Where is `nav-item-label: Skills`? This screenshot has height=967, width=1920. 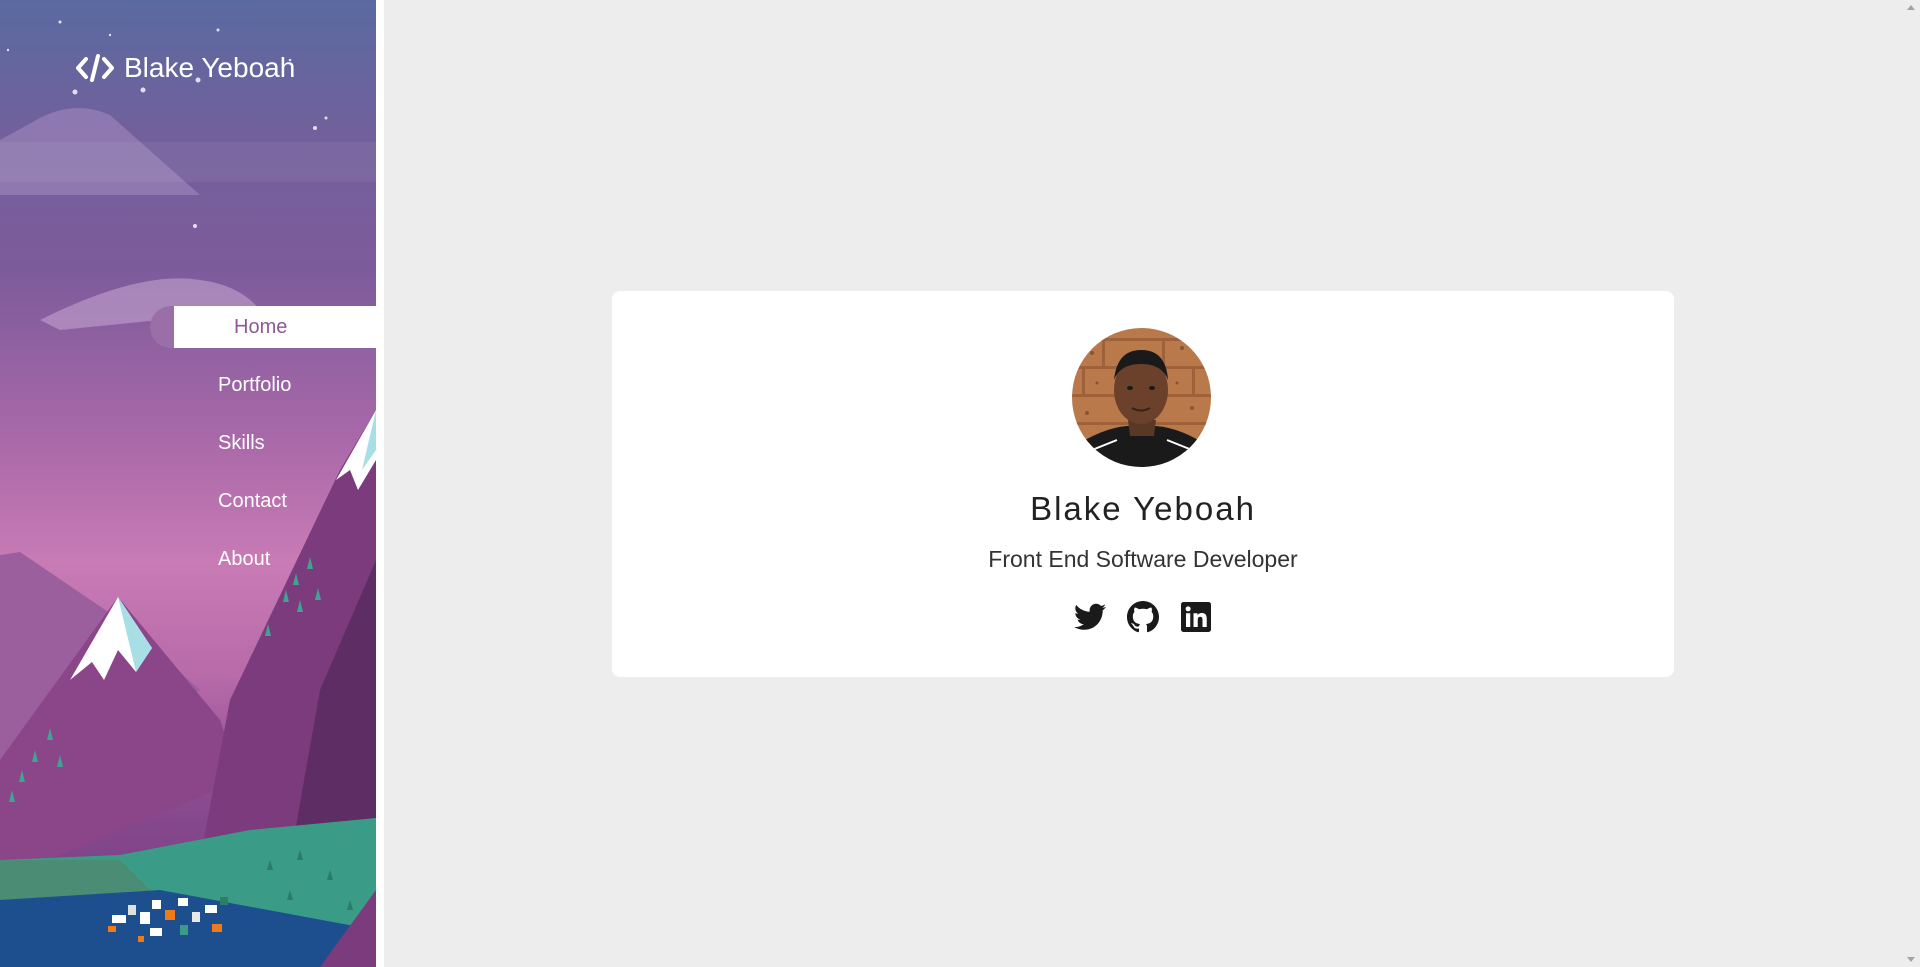 nav-item-label: Skills is located at coordinates (241, 442).